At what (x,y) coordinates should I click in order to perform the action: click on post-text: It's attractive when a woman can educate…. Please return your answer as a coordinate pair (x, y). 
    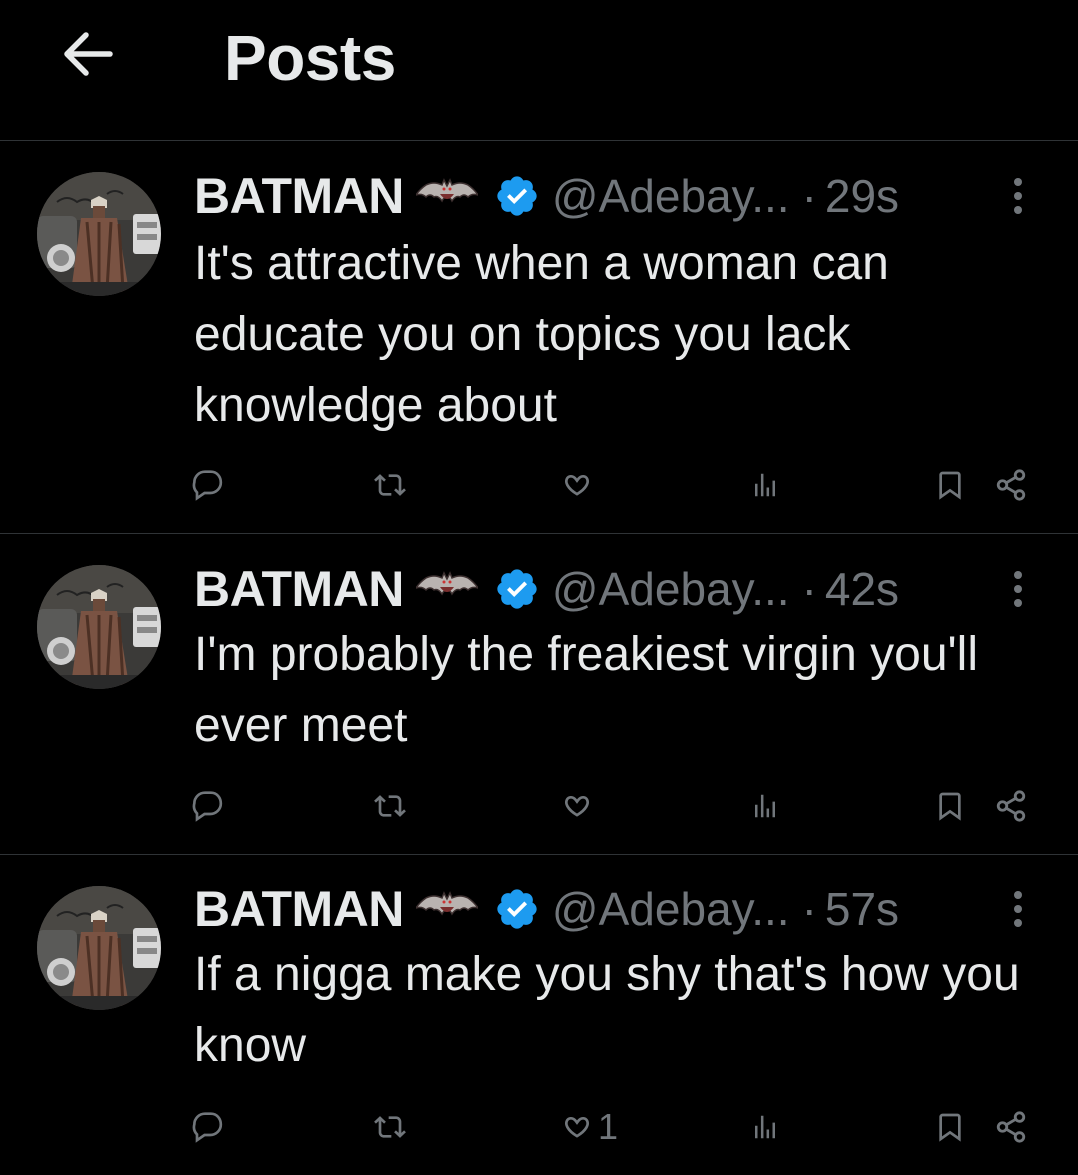
    Looking at the image, I should click on (541, 334).